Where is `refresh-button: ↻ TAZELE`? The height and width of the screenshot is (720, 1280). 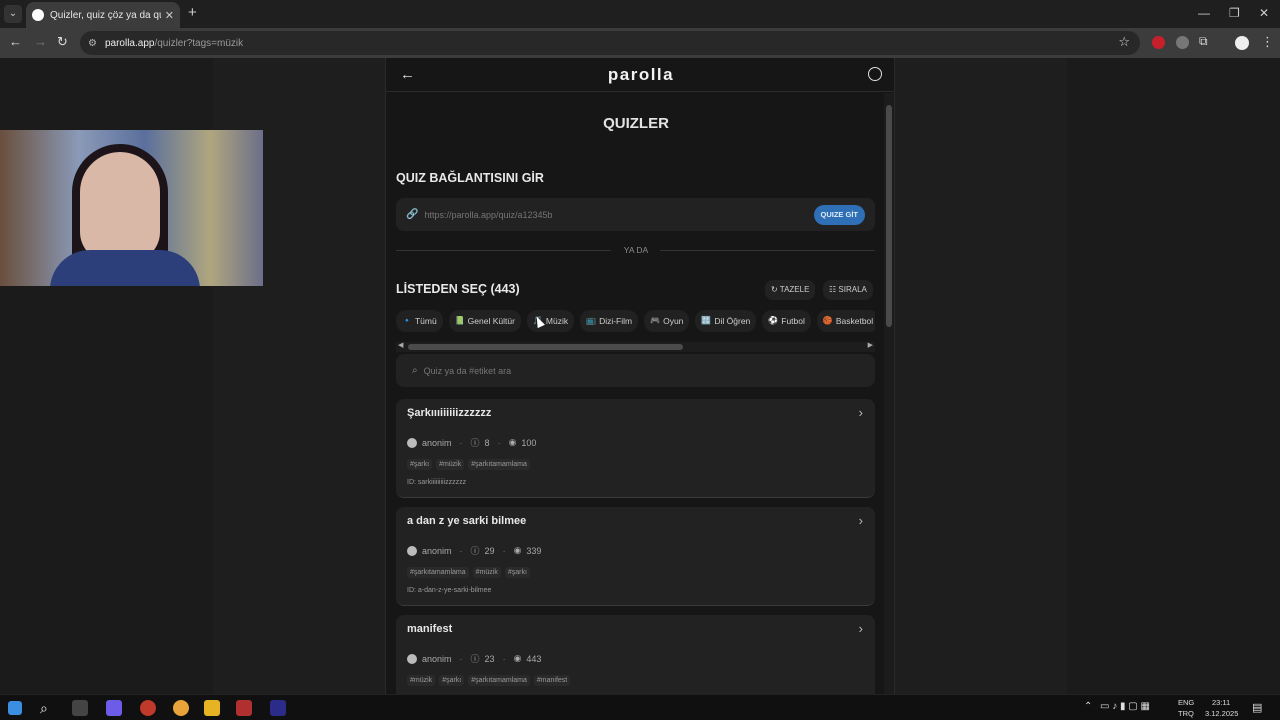
refresh-button: ↻ TAZELE is located at coordinates (790, 290).